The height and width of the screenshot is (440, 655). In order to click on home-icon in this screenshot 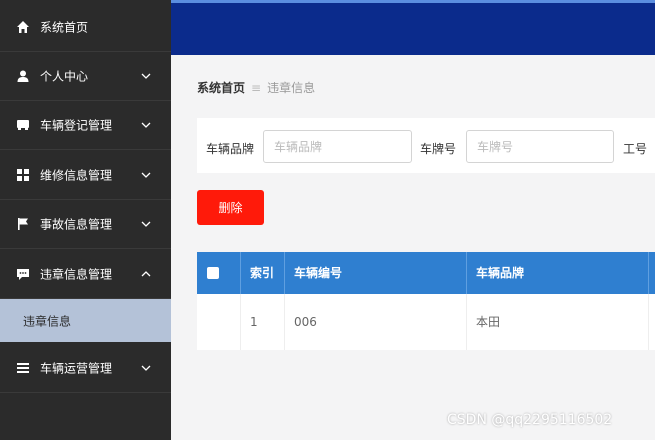, I will do `click(23, 27)`.